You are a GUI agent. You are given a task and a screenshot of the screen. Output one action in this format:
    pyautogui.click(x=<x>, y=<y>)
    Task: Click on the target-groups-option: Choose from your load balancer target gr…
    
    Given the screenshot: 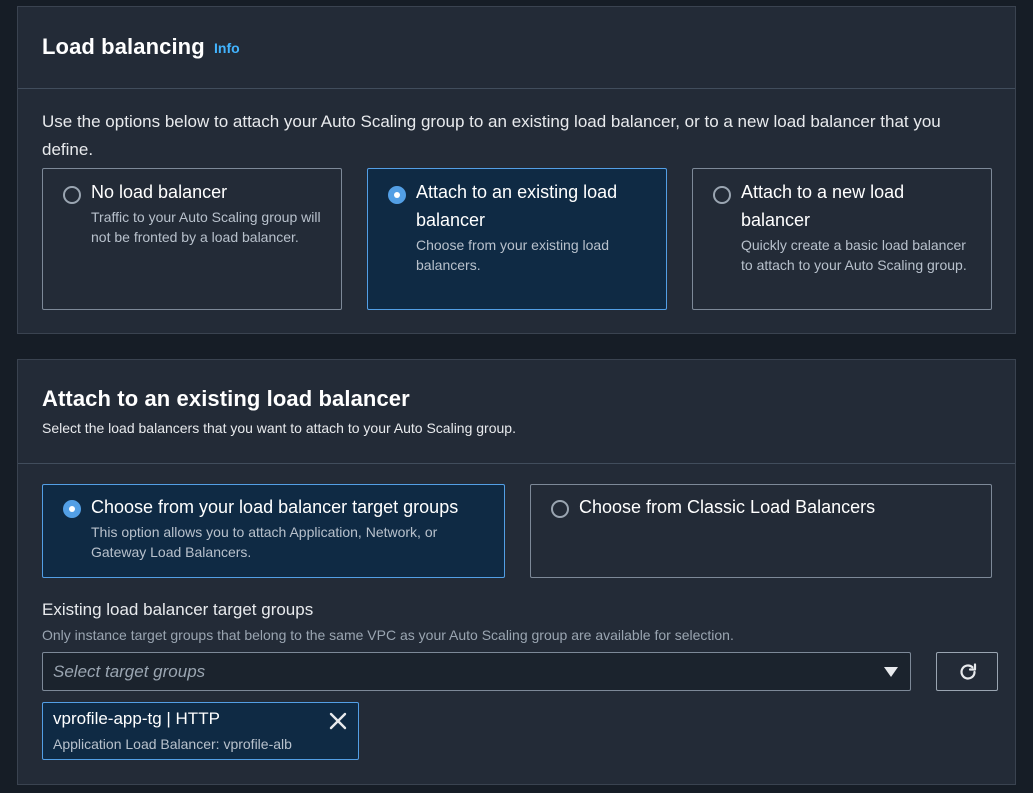 What is the action you would take?
    pyautogui.click(x=273, y=531)
    